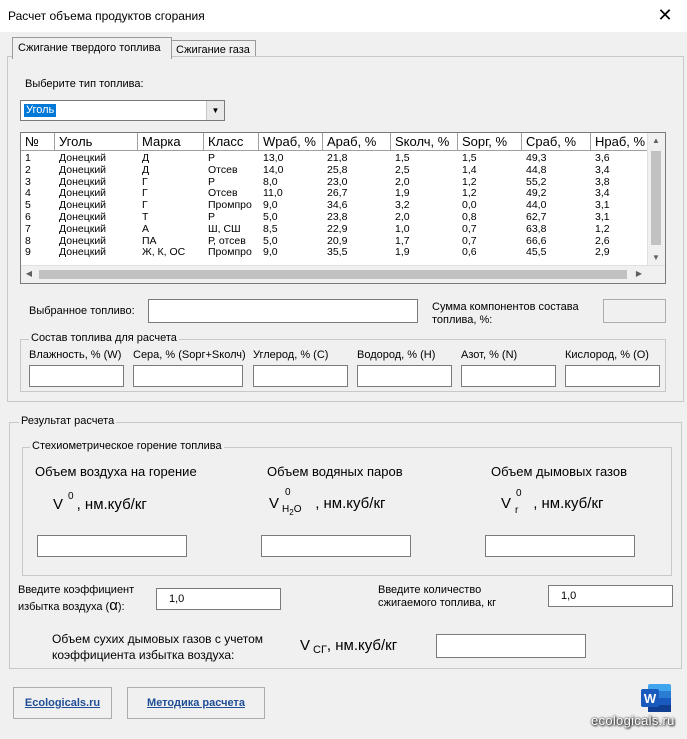 The height and width of the screenshot is (739, 687). Describe the element at coordinates (231, 142) in the screenshot. I see `column-header: Класс` at that location.